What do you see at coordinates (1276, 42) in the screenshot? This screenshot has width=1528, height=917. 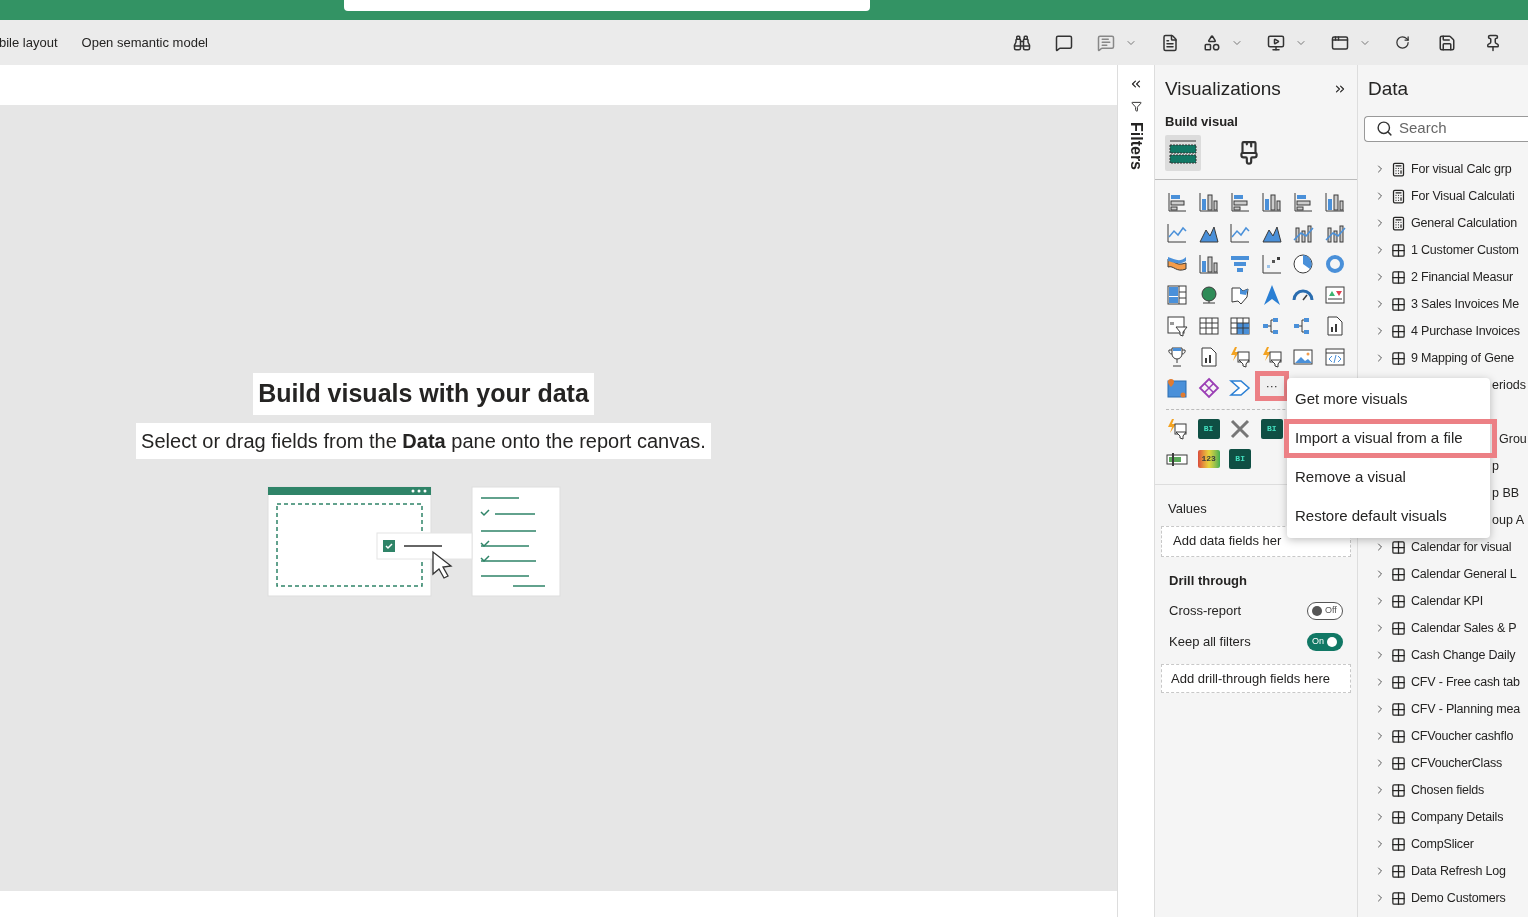 I see `monitor-icon` at bounding box center [1276, 42].